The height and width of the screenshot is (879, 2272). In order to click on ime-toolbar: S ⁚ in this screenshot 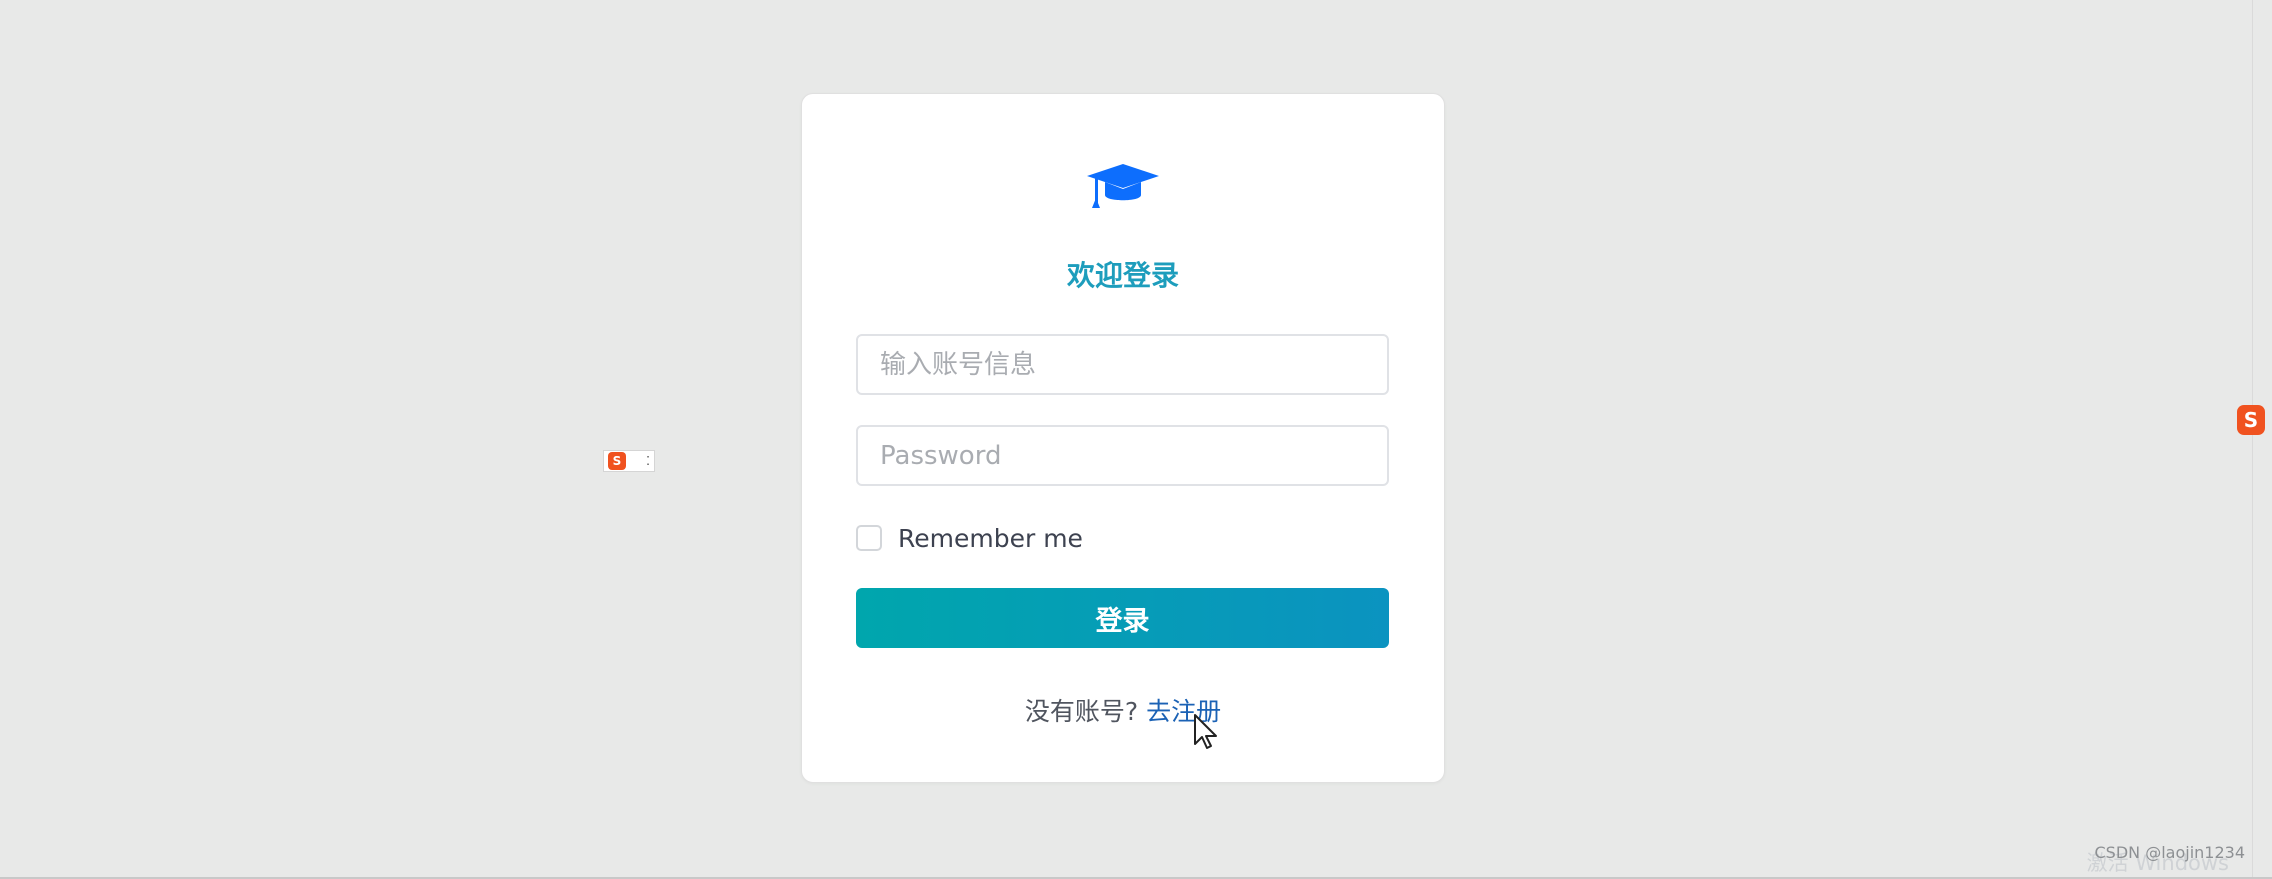, I will do `click(629, 461)`.